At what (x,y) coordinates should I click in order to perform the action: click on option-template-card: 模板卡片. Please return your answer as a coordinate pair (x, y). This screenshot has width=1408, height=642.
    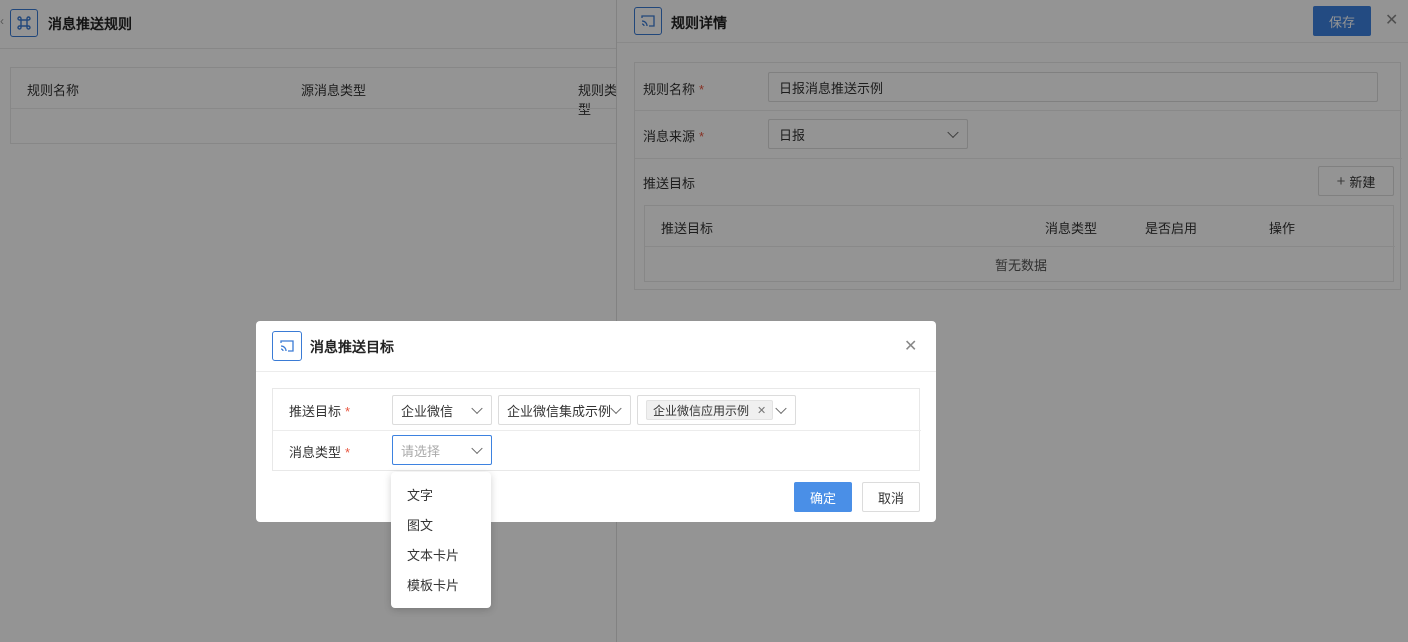
    Looking at the image, I should click on (441, 584).